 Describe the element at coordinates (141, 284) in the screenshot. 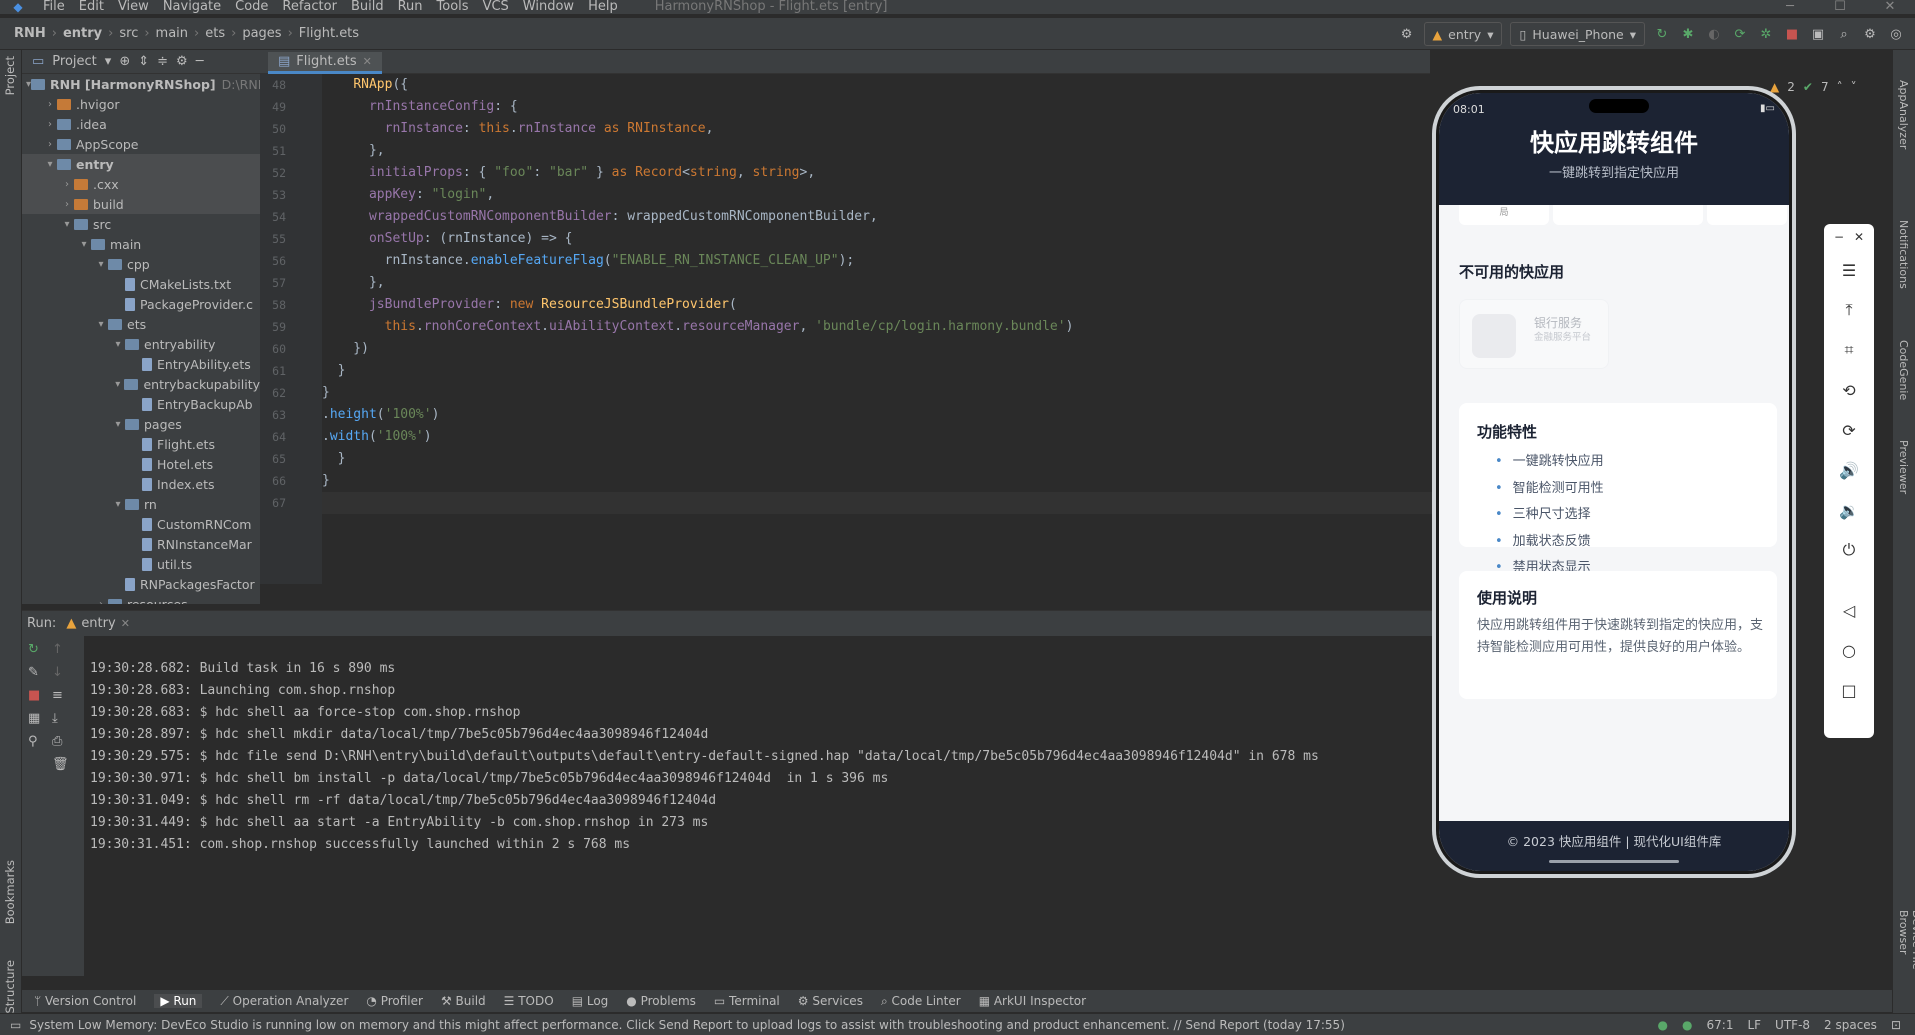

I see `tree-item: CMakeLists.txt` at that location.